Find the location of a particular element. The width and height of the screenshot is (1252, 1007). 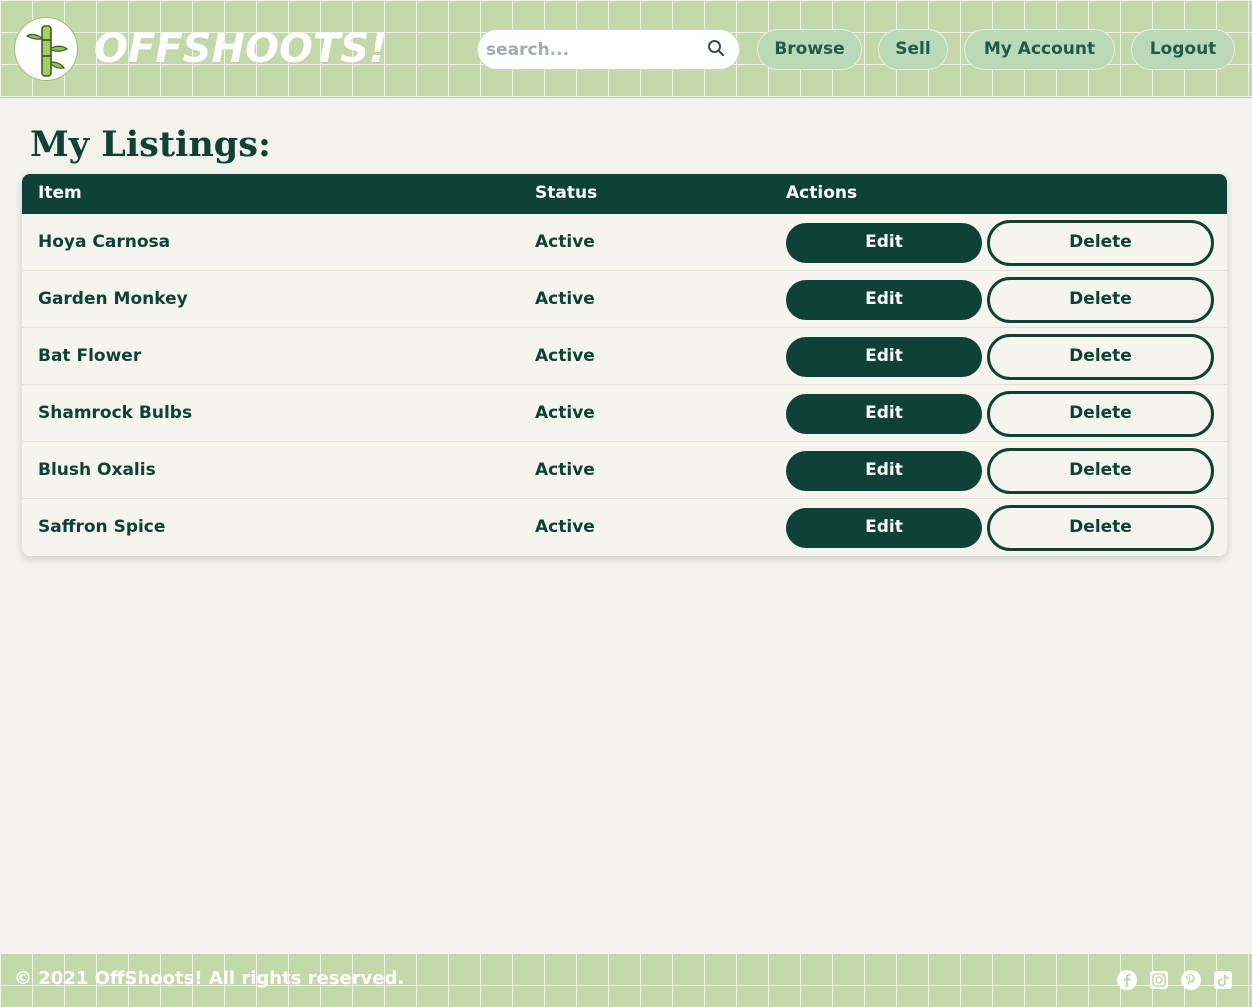

tiktok-icon is located at coordinates (1223, 980).